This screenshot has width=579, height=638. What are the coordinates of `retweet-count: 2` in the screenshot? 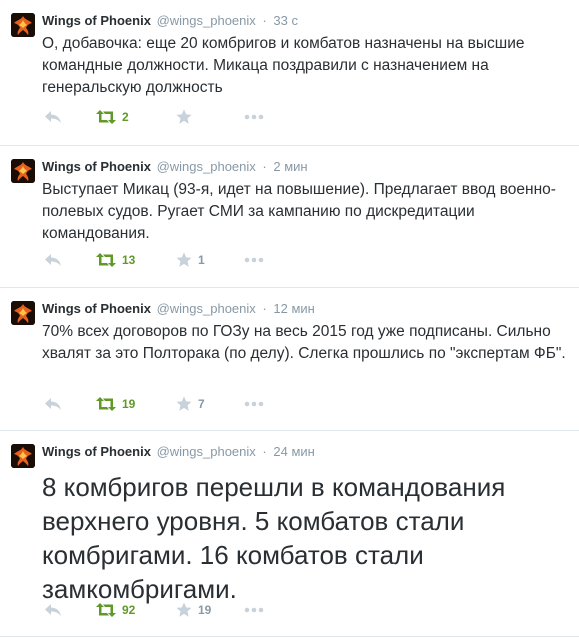 It's located at (125, 117).